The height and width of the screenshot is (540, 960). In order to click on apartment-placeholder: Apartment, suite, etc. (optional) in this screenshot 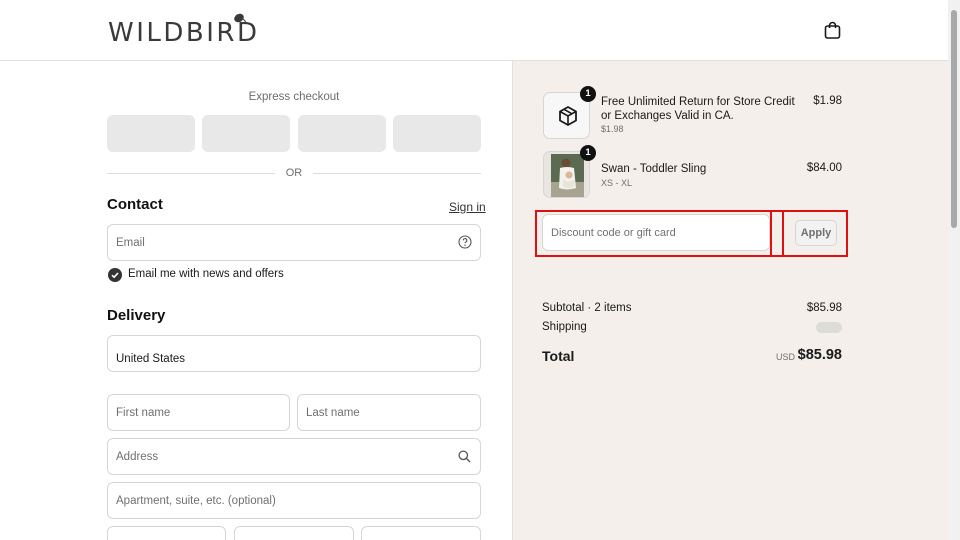, I will do `click(196, 501)`.